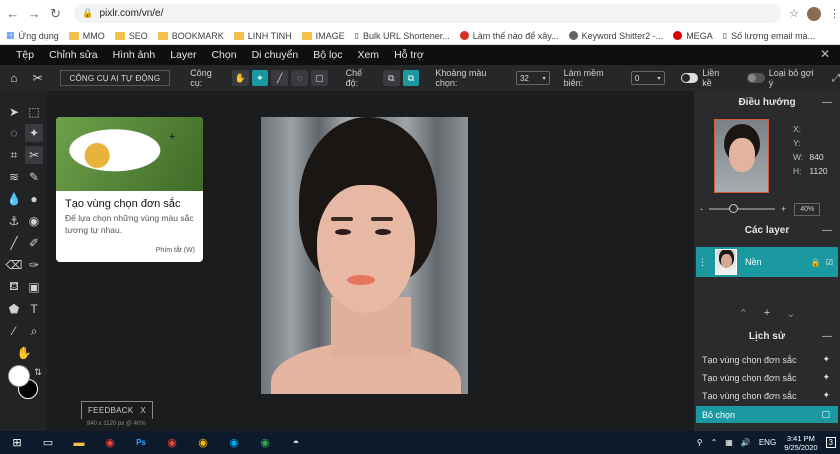 Image resolution: width=840 pixels, height=454 pixels. What do you see at coordinates (729, 442) in the screenshot?
I see `network-icon: ▦` at bounding box center [729, 442].